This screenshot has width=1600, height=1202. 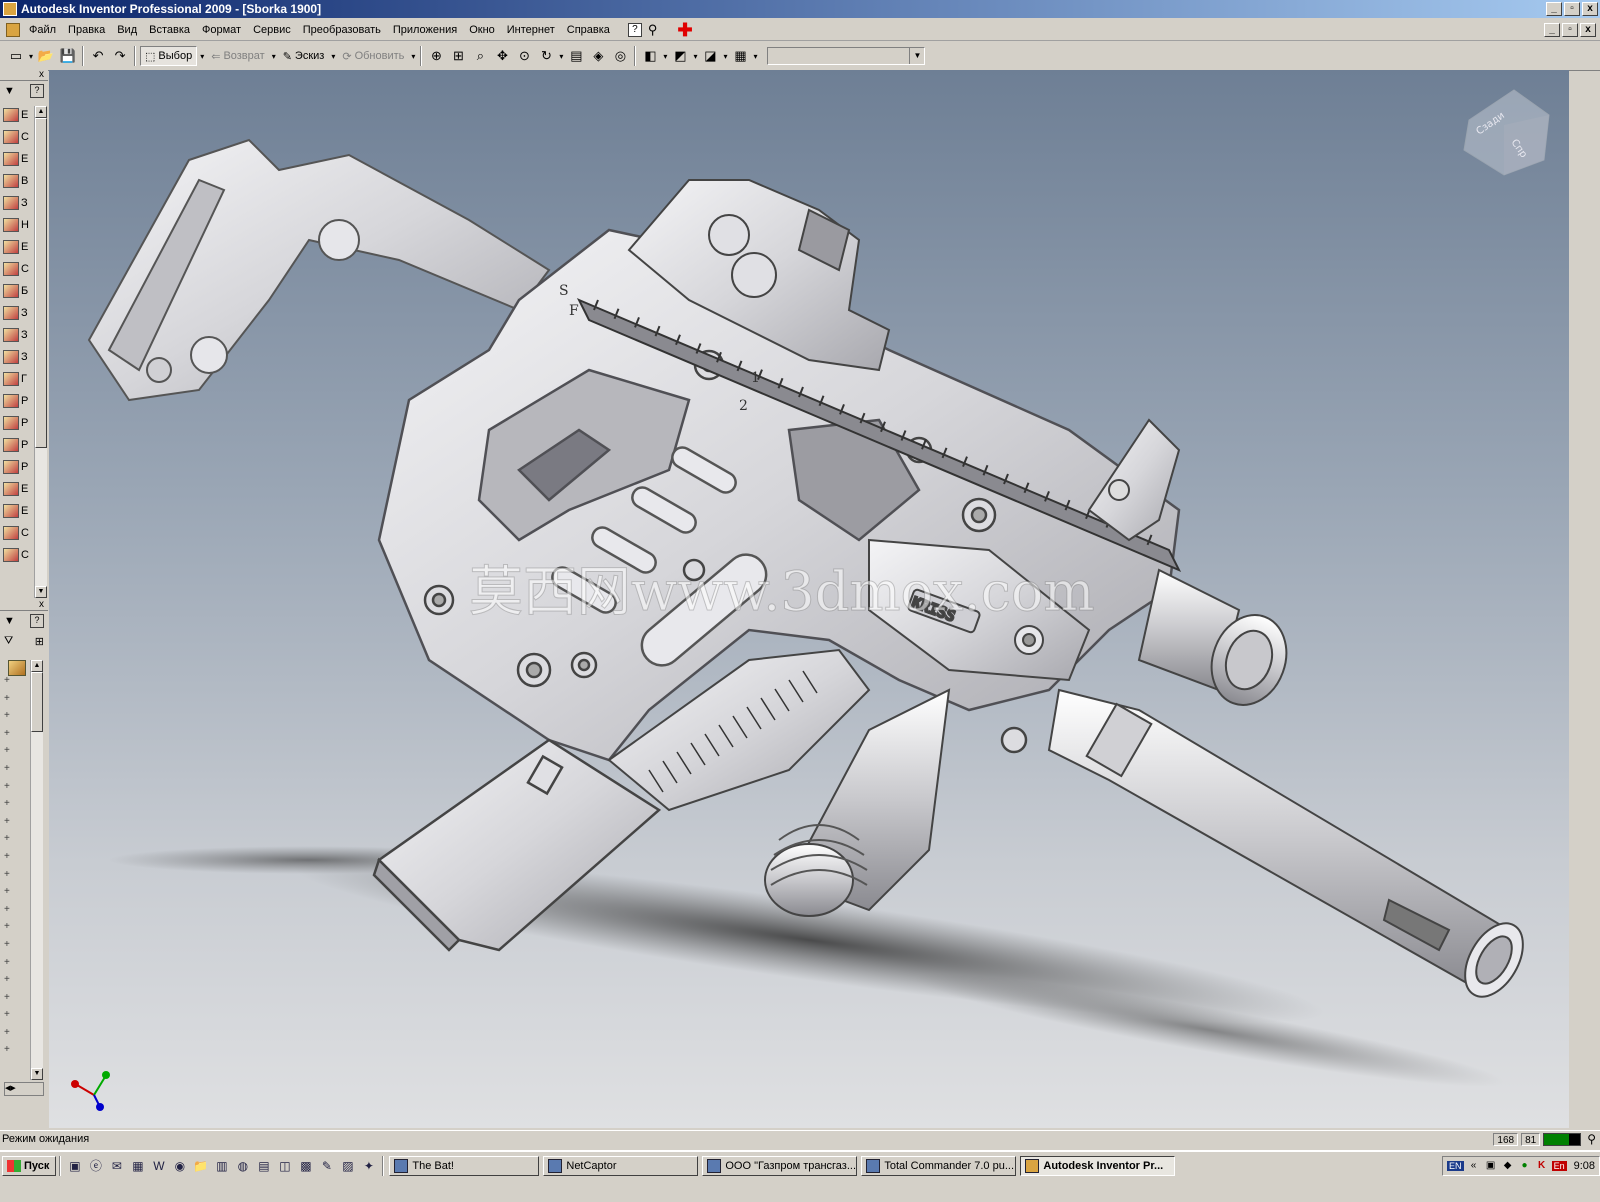 I want to click on menu-internet: Интернет, so click(x=531, y=30).